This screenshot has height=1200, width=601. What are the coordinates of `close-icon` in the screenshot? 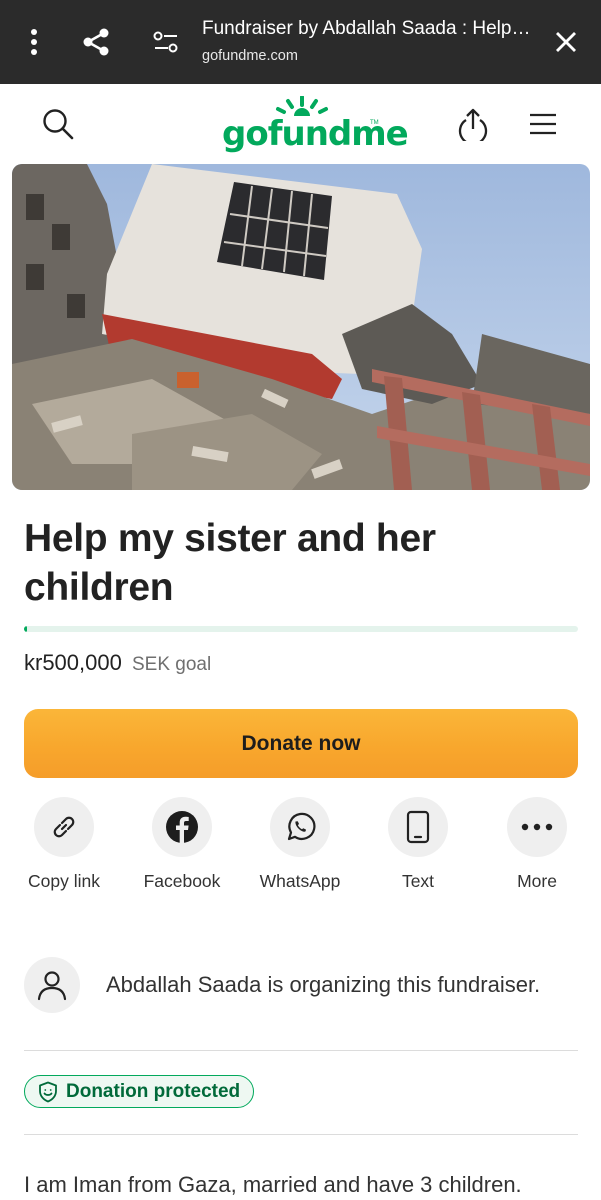 It's located at (566, 42).